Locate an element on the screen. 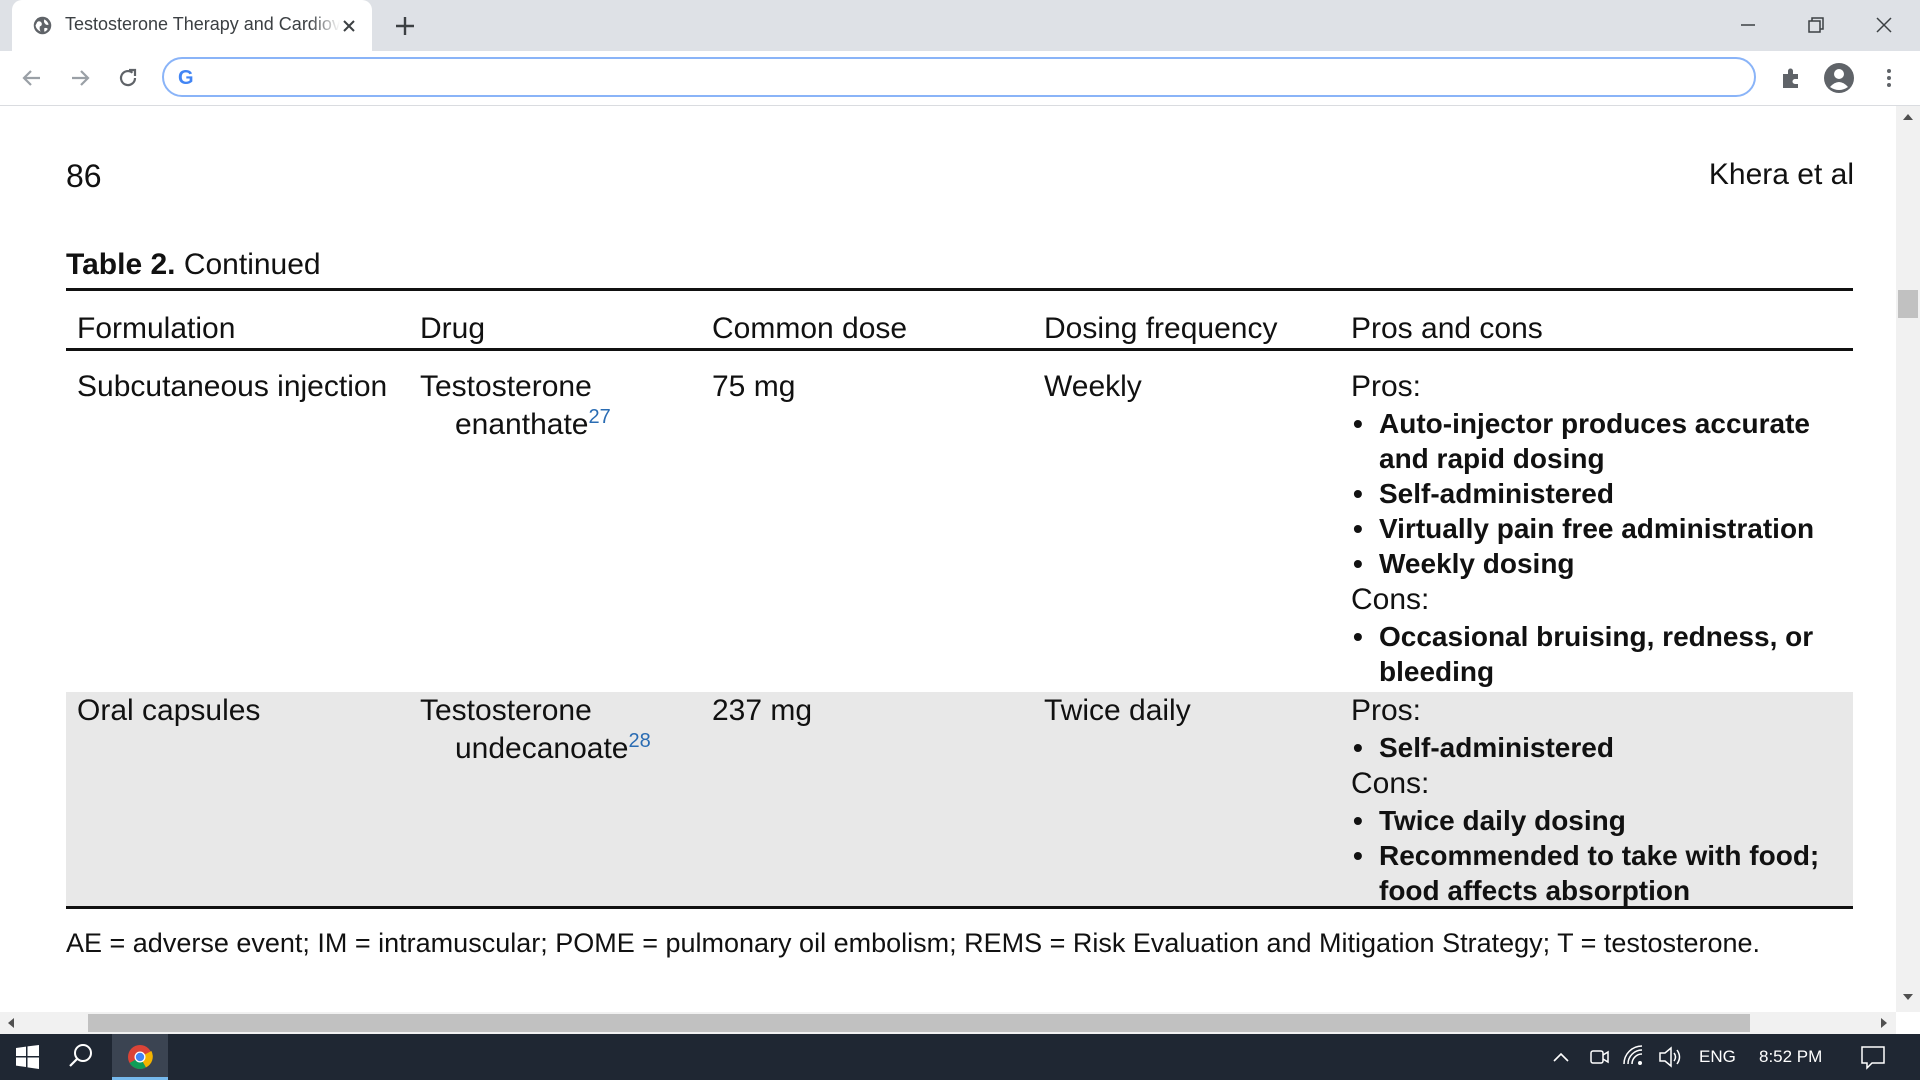 This screenshot has height=1080, width=1920. reload-icon is located at coordinates (128, 78).